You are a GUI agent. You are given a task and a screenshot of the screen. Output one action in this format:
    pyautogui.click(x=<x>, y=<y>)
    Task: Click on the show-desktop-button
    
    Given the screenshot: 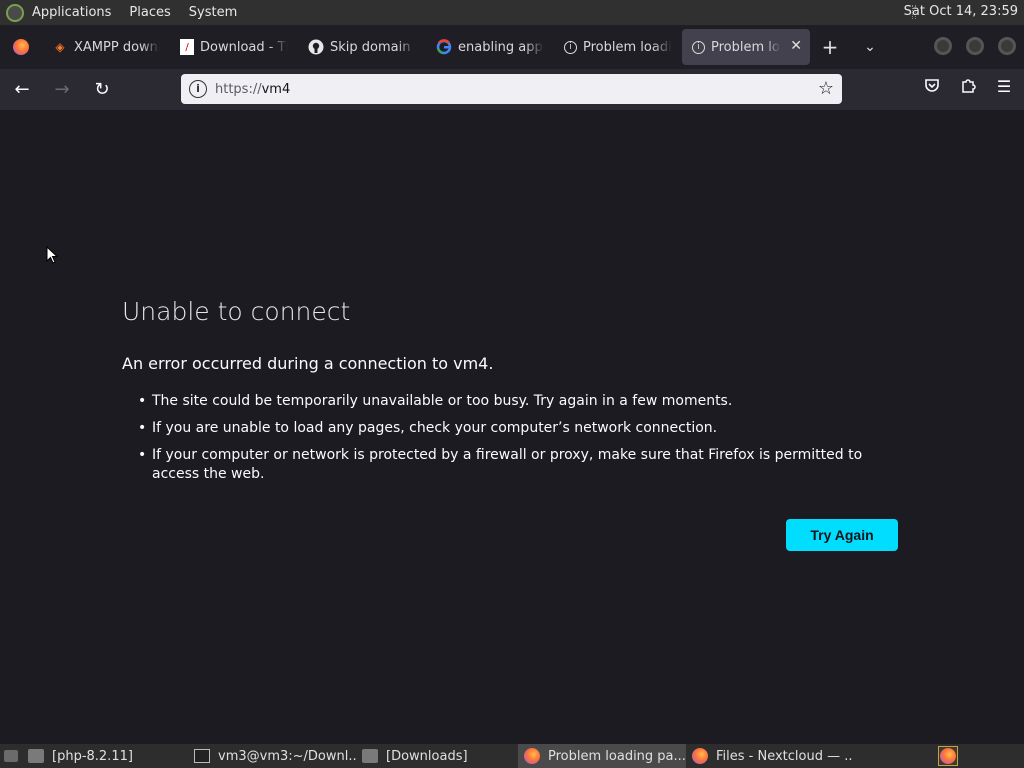 What is the action you would take?
    pyautogui.click(x=11, y=756)
    